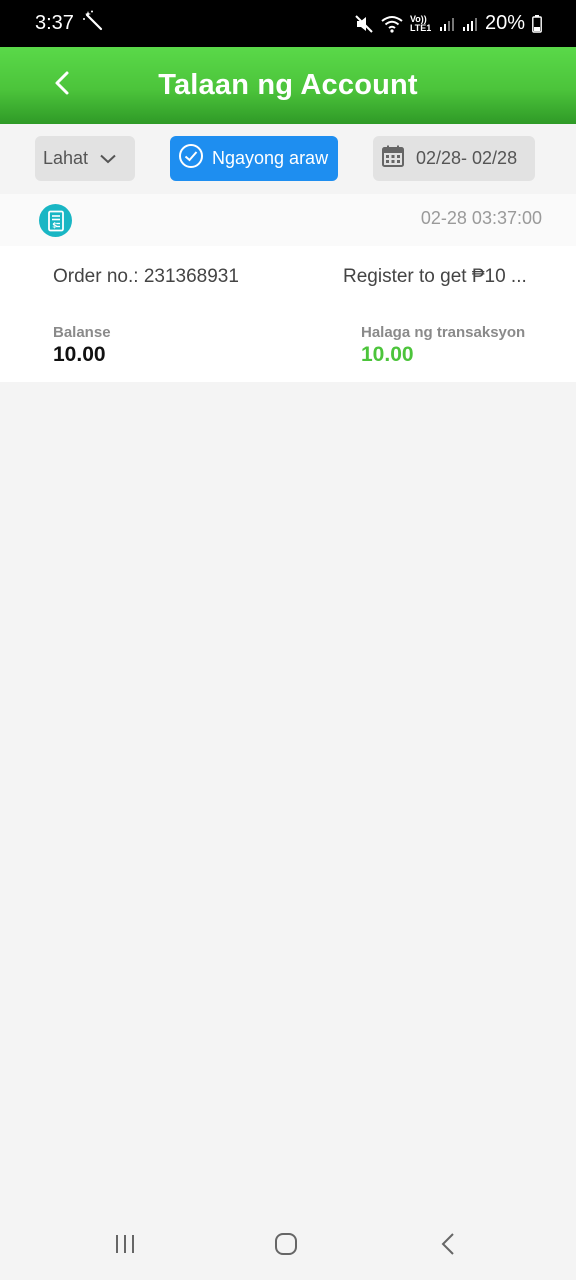 This screenshot has width=576, height=1280. What do you see at coordinates (420, 23) in the screenshot?
I see `network-label: Vo)) LTE1` at bounding box center [420, 23].